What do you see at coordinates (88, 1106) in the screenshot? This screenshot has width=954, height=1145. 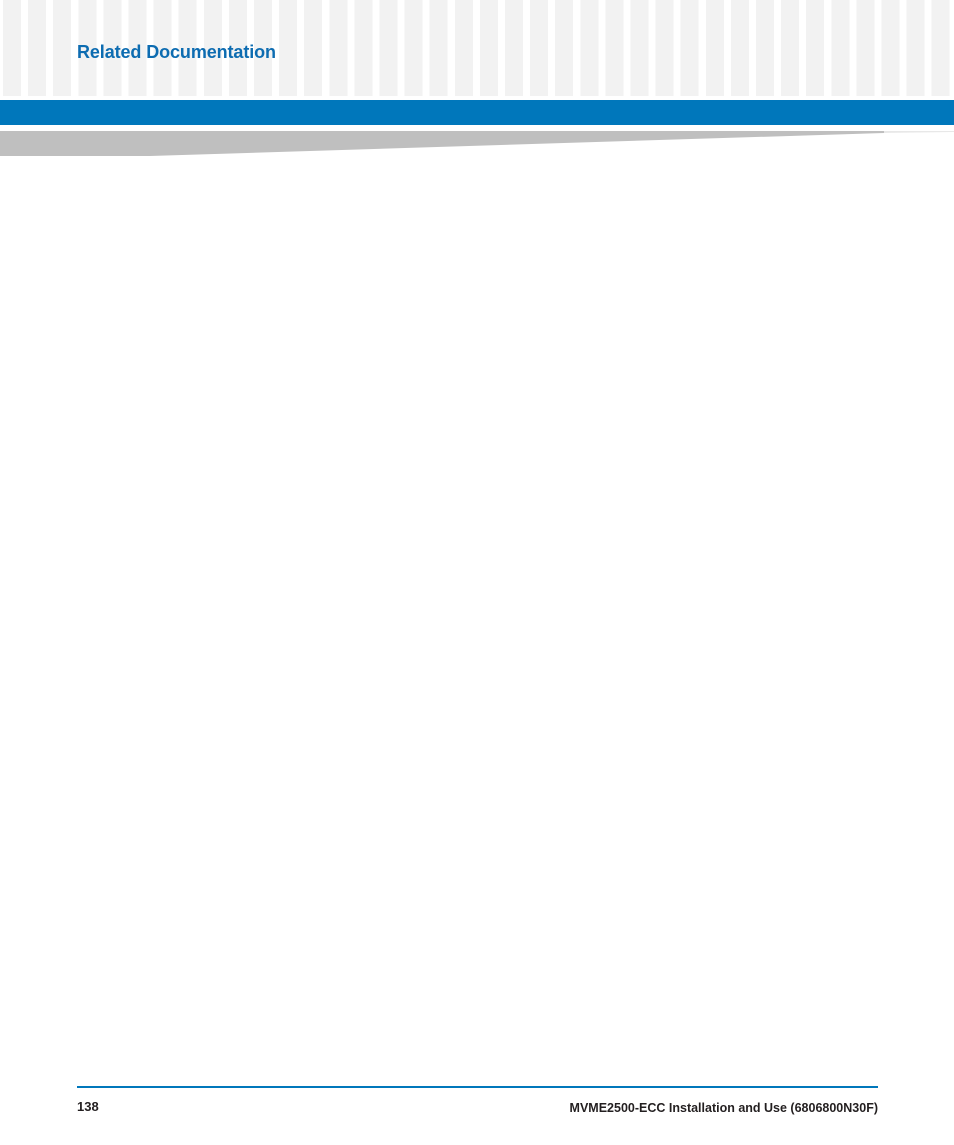 I see `footer-page-number: 138` at bounding box center [88, 1106].